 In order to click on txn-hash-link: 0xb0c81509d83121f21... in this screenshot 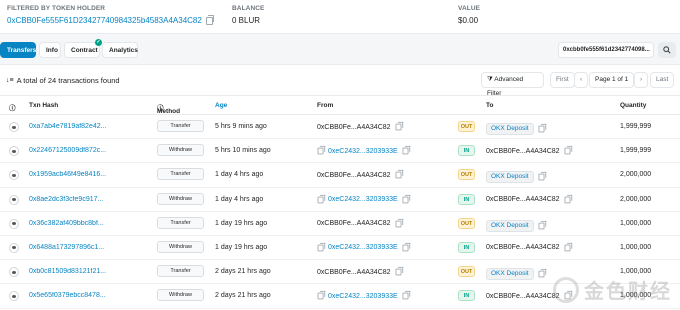, I will do `click(70, 271)`.